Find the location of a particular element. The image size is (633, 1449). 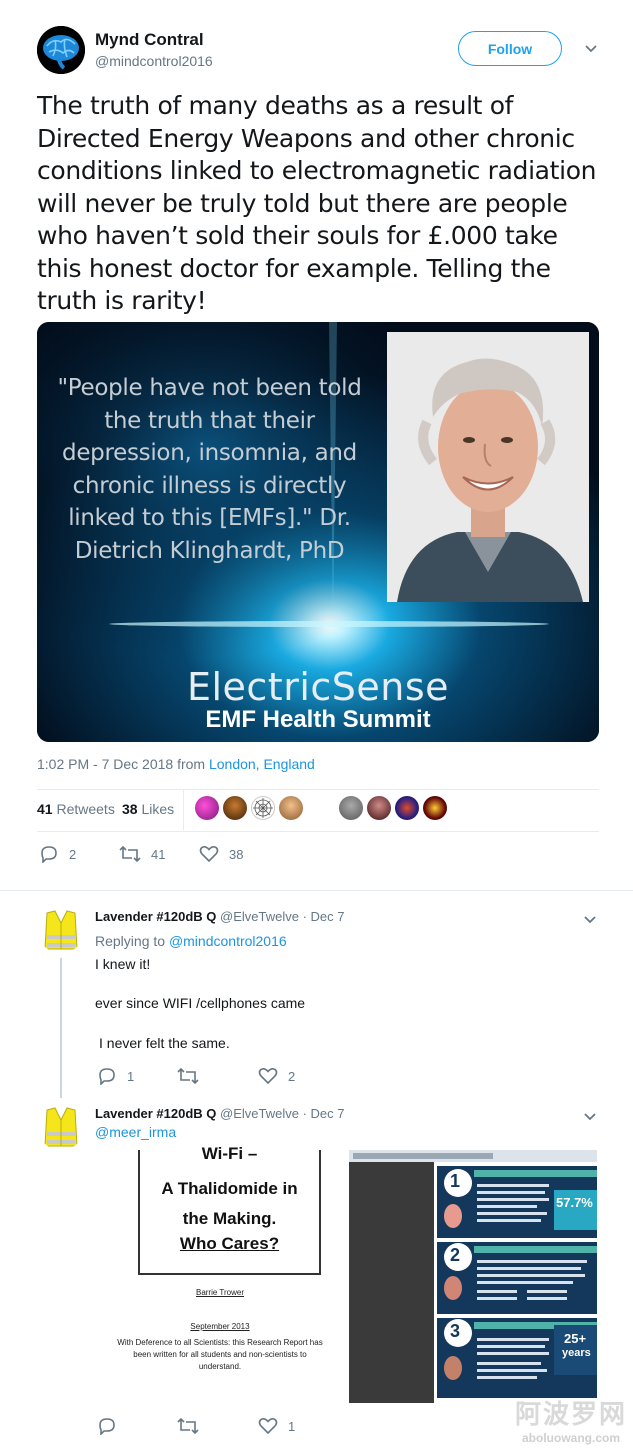

likes-stat: 38 Likes is located at coordinates (148, 809).